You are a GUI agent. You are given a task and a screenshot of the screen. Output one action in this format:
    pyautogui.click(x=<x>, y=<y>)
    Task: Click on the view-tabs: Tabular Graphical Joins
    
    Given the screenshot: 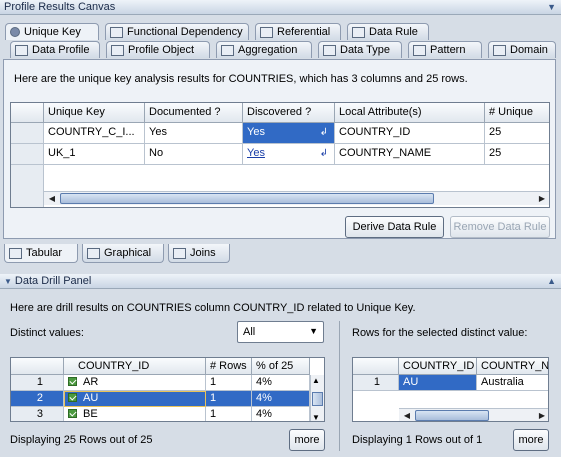 What is the action you would take?
    pyautogui.click(x=280, y=254)
    